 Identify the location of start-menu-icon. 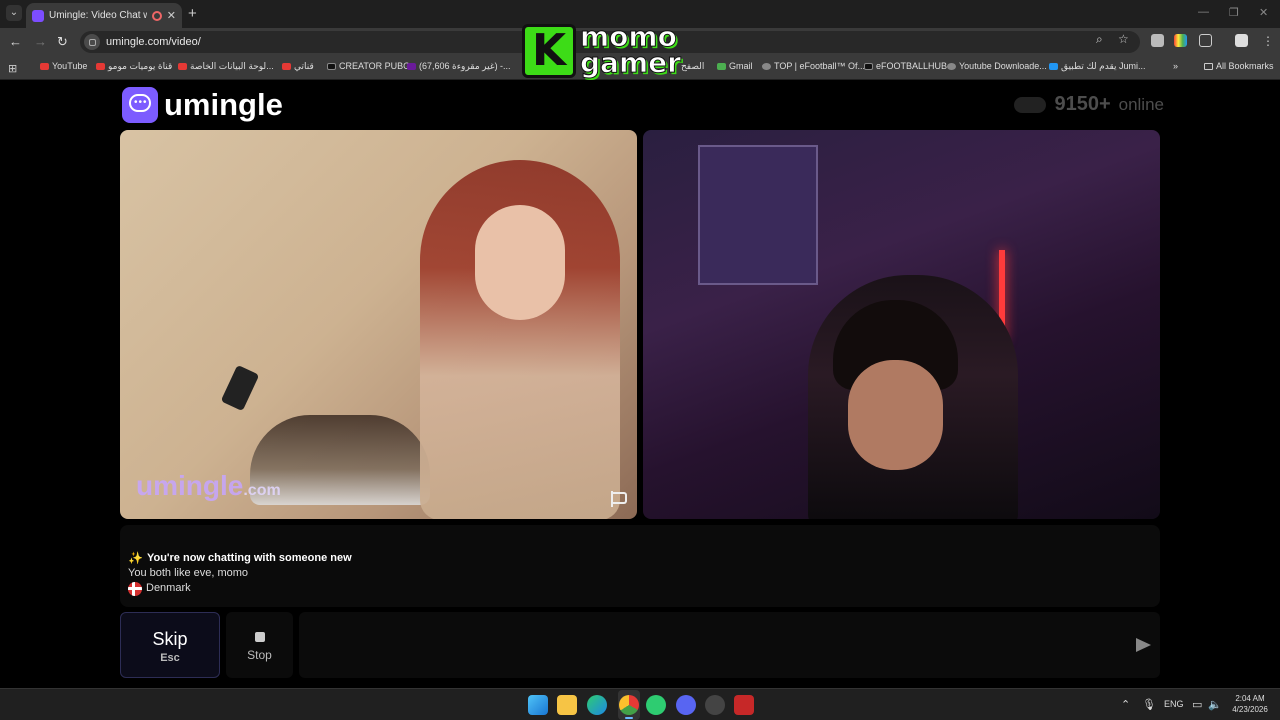
(538, 705).